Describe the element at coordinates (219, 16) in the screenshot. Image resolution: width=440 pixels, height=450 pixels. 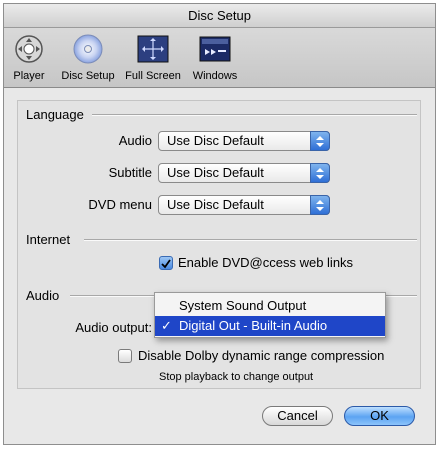
I see `window-title: Disc Setup` at that location.